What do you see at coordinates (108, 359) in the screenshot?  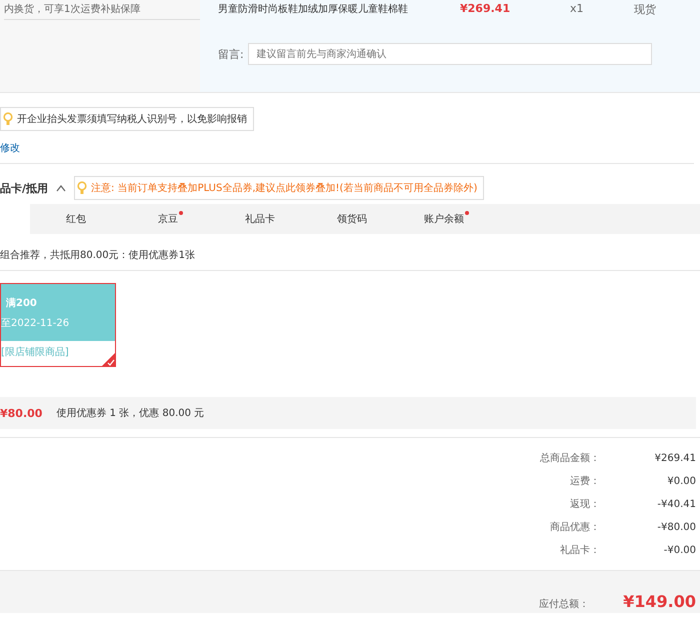 I see `check-icon` at bounding box center [108, 359].